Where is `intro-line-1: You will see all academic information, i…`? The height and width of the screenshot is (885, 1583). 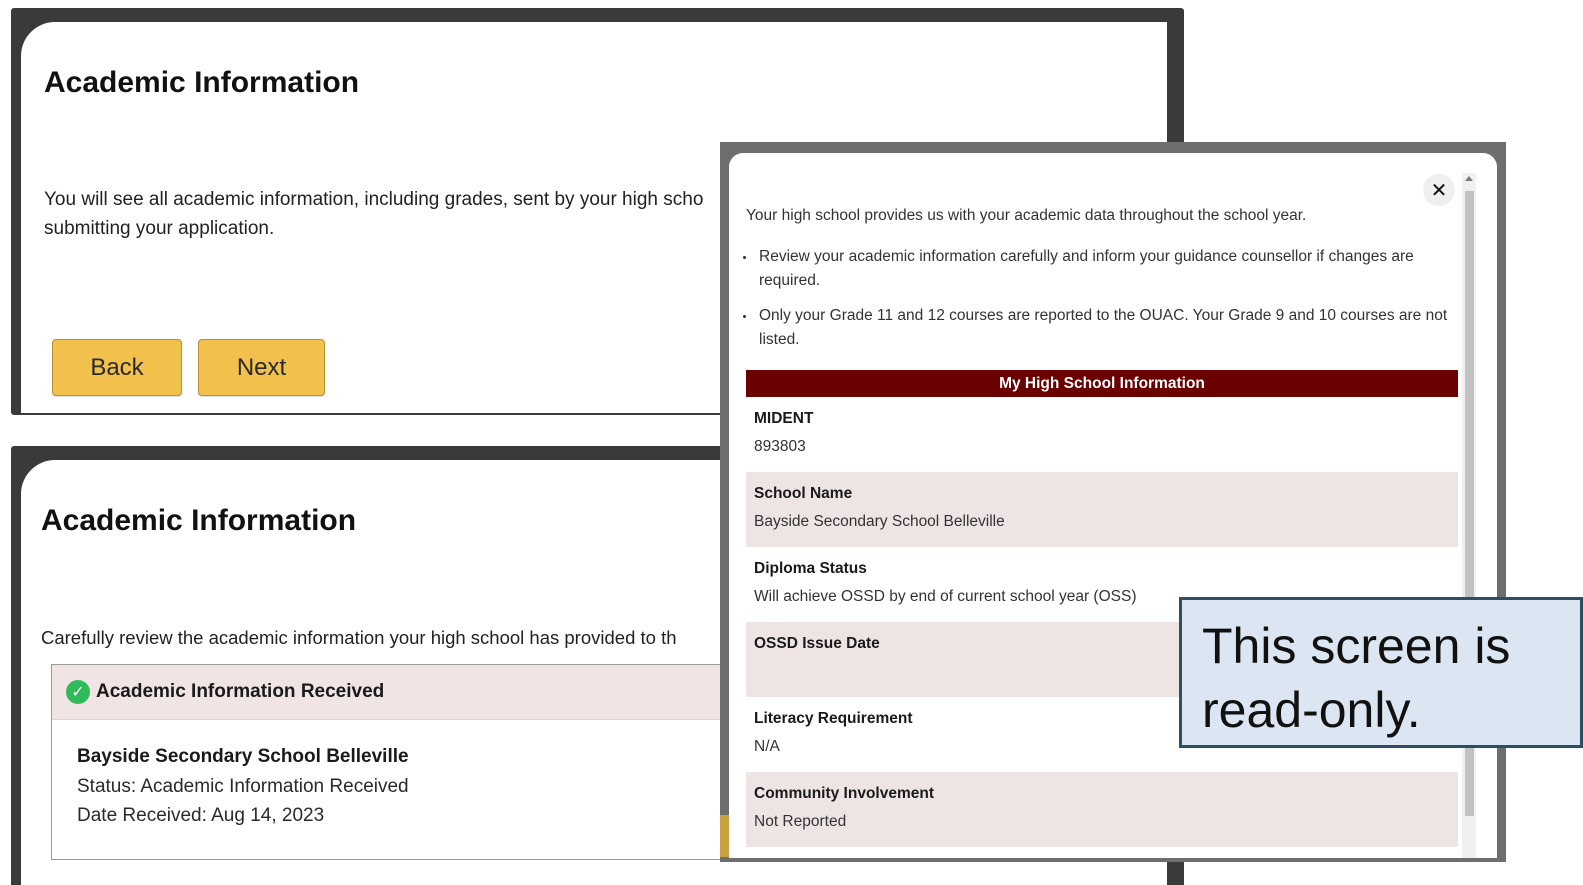 intro-line-1: You will see all academic information, i… is located at coordinates (374, 199).